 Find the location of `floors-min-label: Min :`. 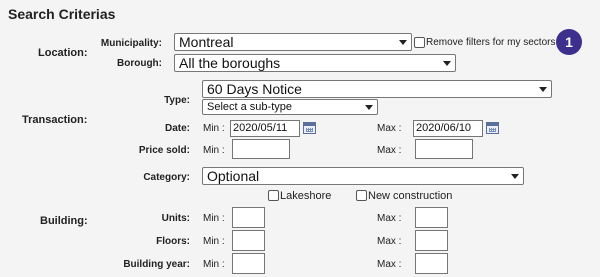

floors-min-label: Min : is located at coordinates (214, 241).